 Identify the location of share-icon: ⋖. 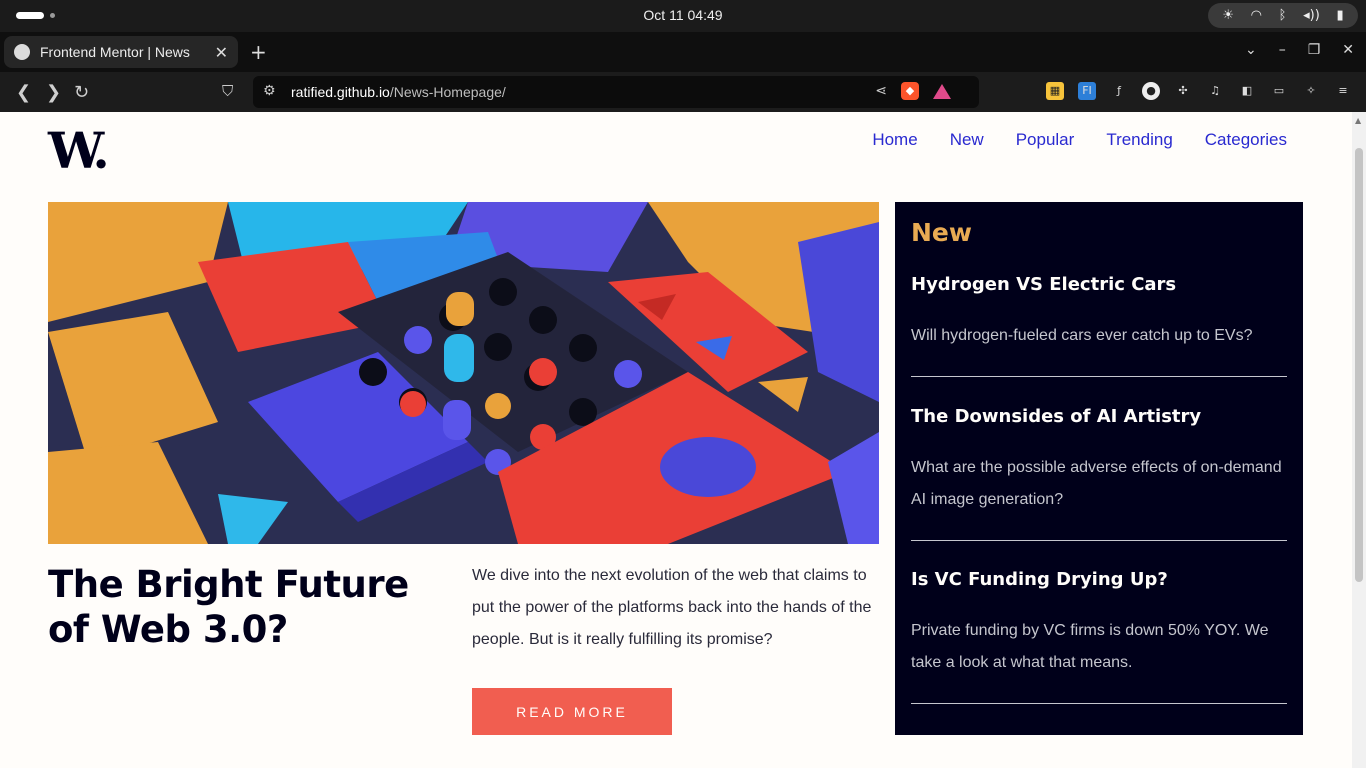
(881, 91).